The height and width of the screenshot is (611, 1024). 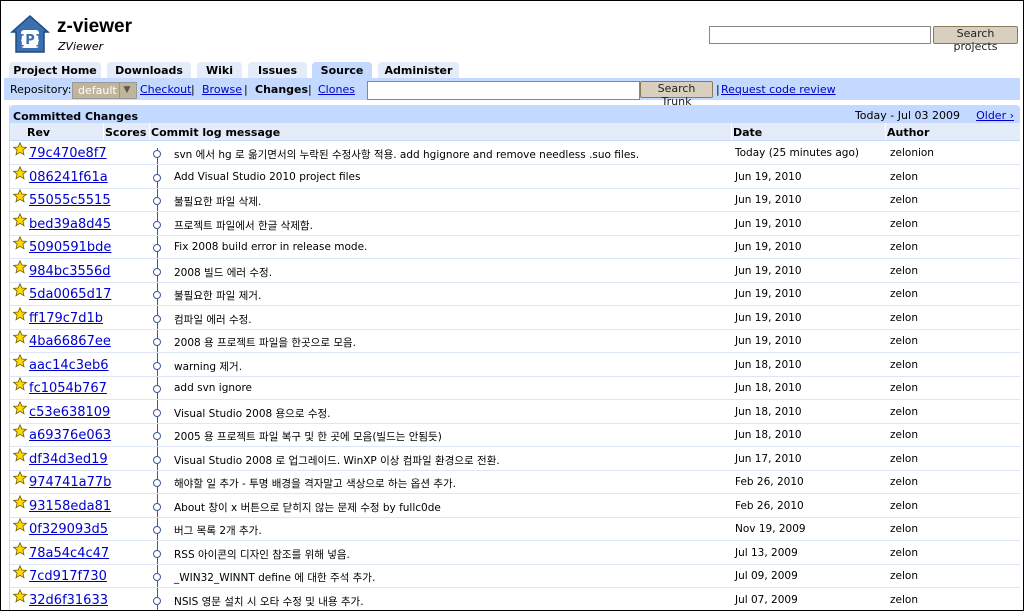 I want to click on revision-link: a69376e063, so click(x=70, y=435).